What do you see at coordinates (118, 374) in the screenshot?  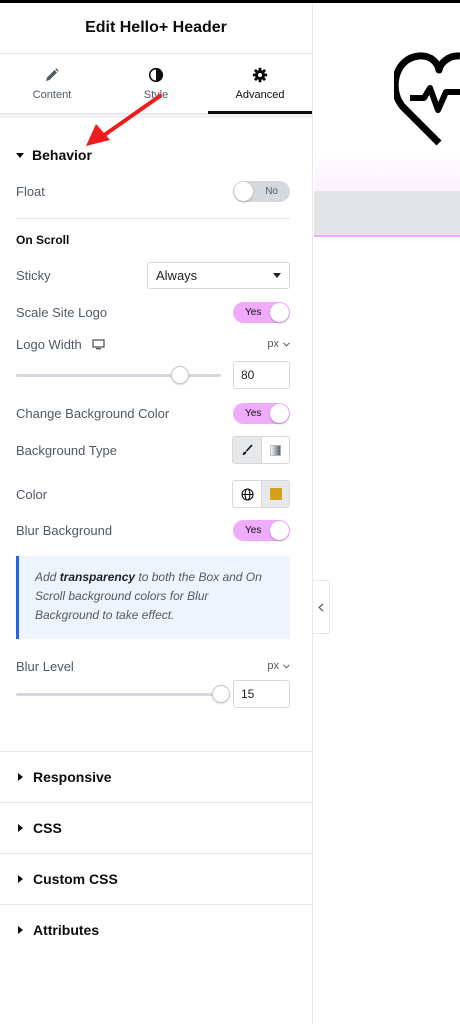 I see `logo-width-slider` at bounding box center [118, 374].